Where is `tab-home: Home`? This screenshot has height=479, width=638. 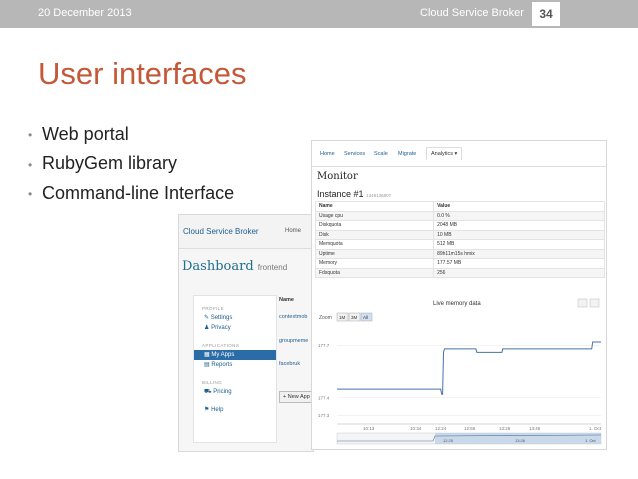 tab-home: Home is located at coordinates (327, 154).